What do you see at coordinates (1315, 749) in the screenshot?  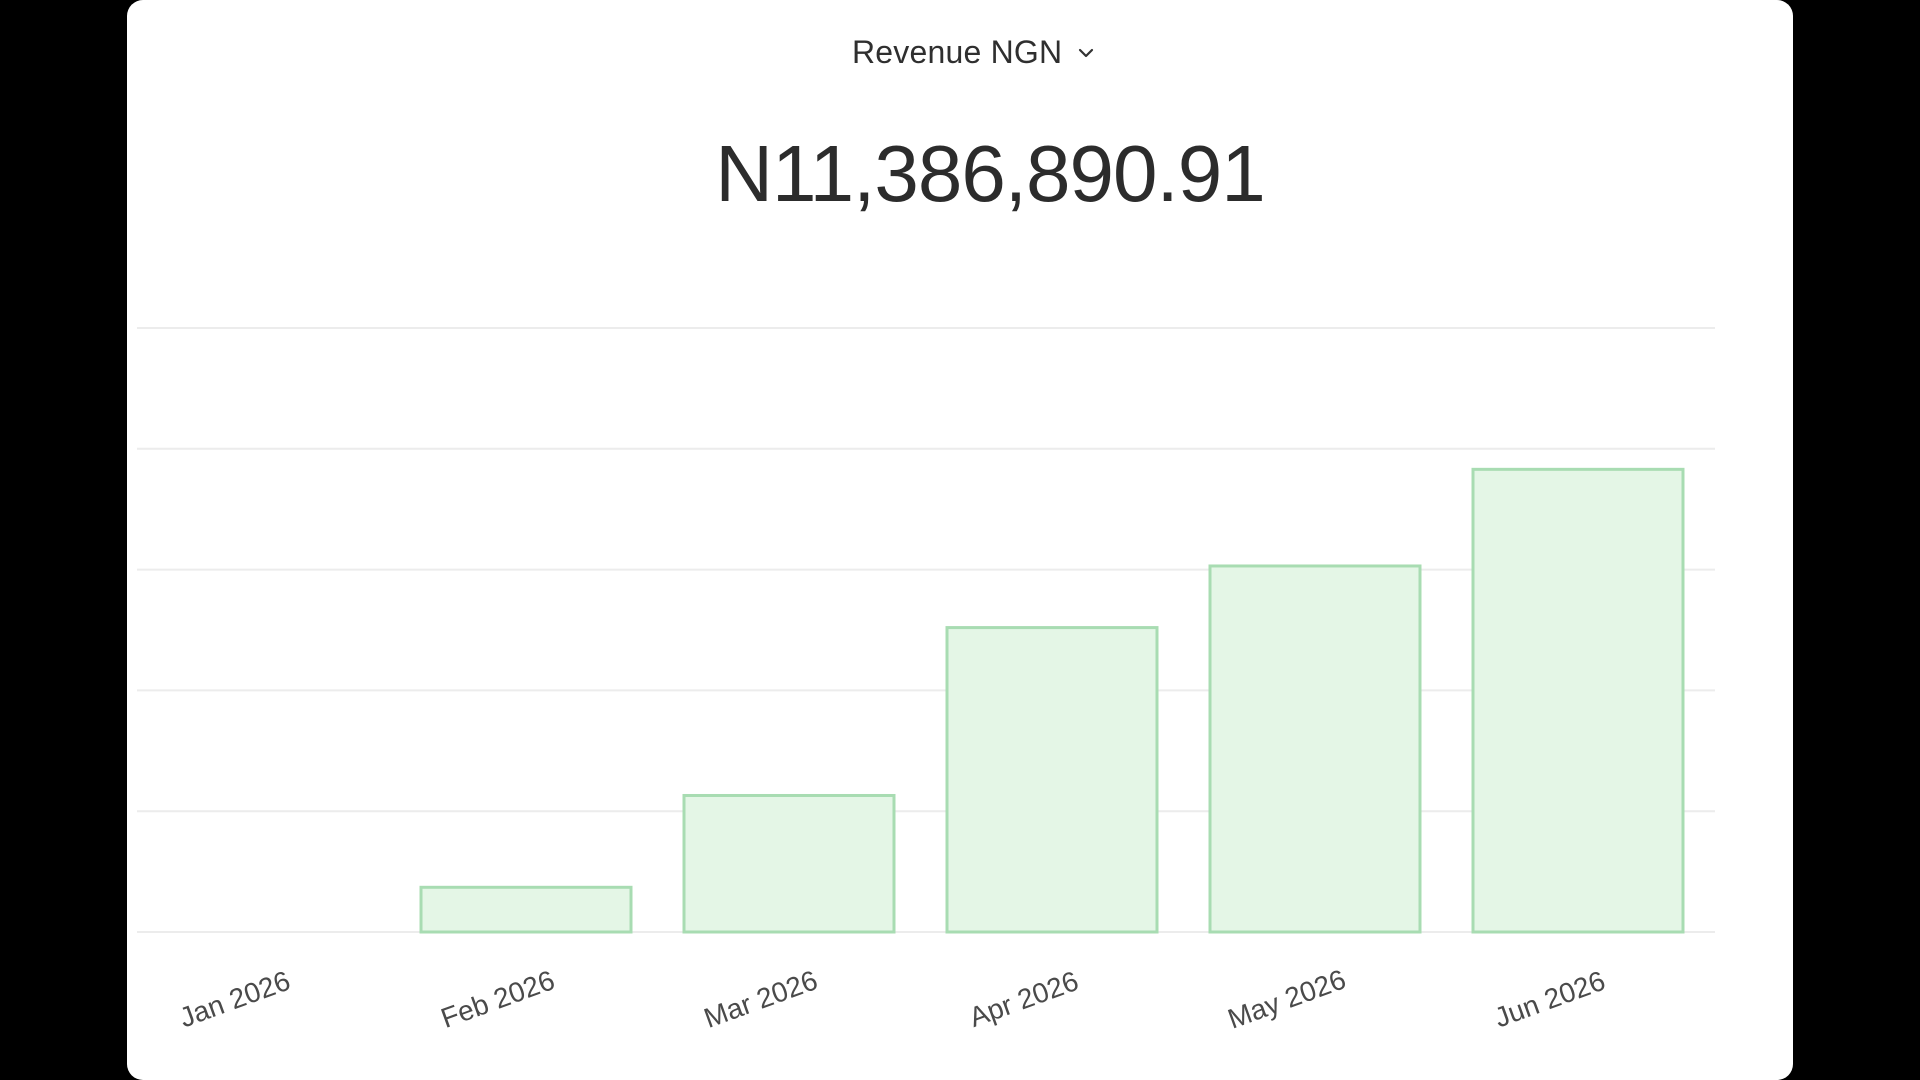 I see `bar-may-2026` at bounding box center [1315, 749].